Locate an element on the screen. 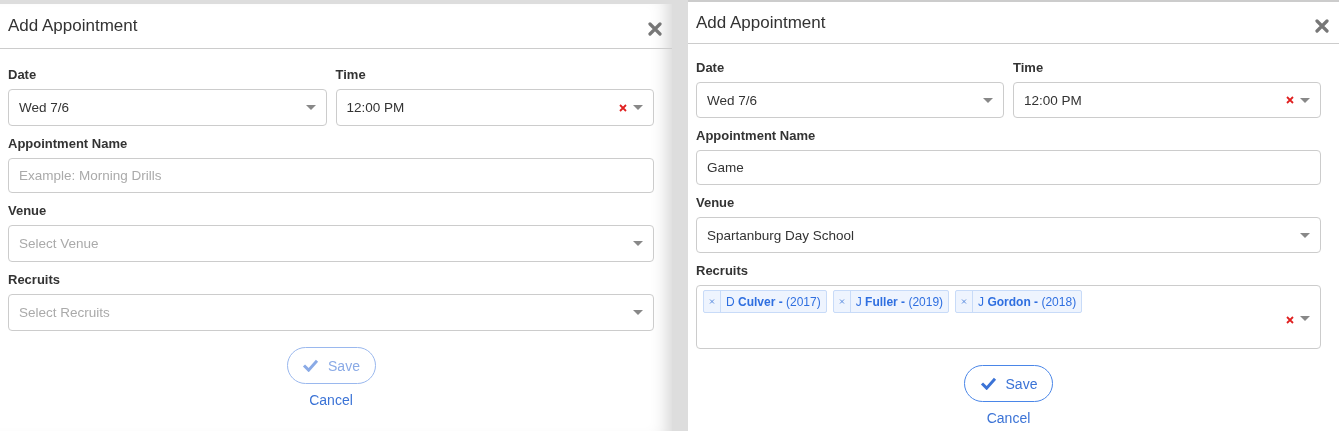  recruit-tag: J Gordon - (2018) is located at coordinates (1019, 301).